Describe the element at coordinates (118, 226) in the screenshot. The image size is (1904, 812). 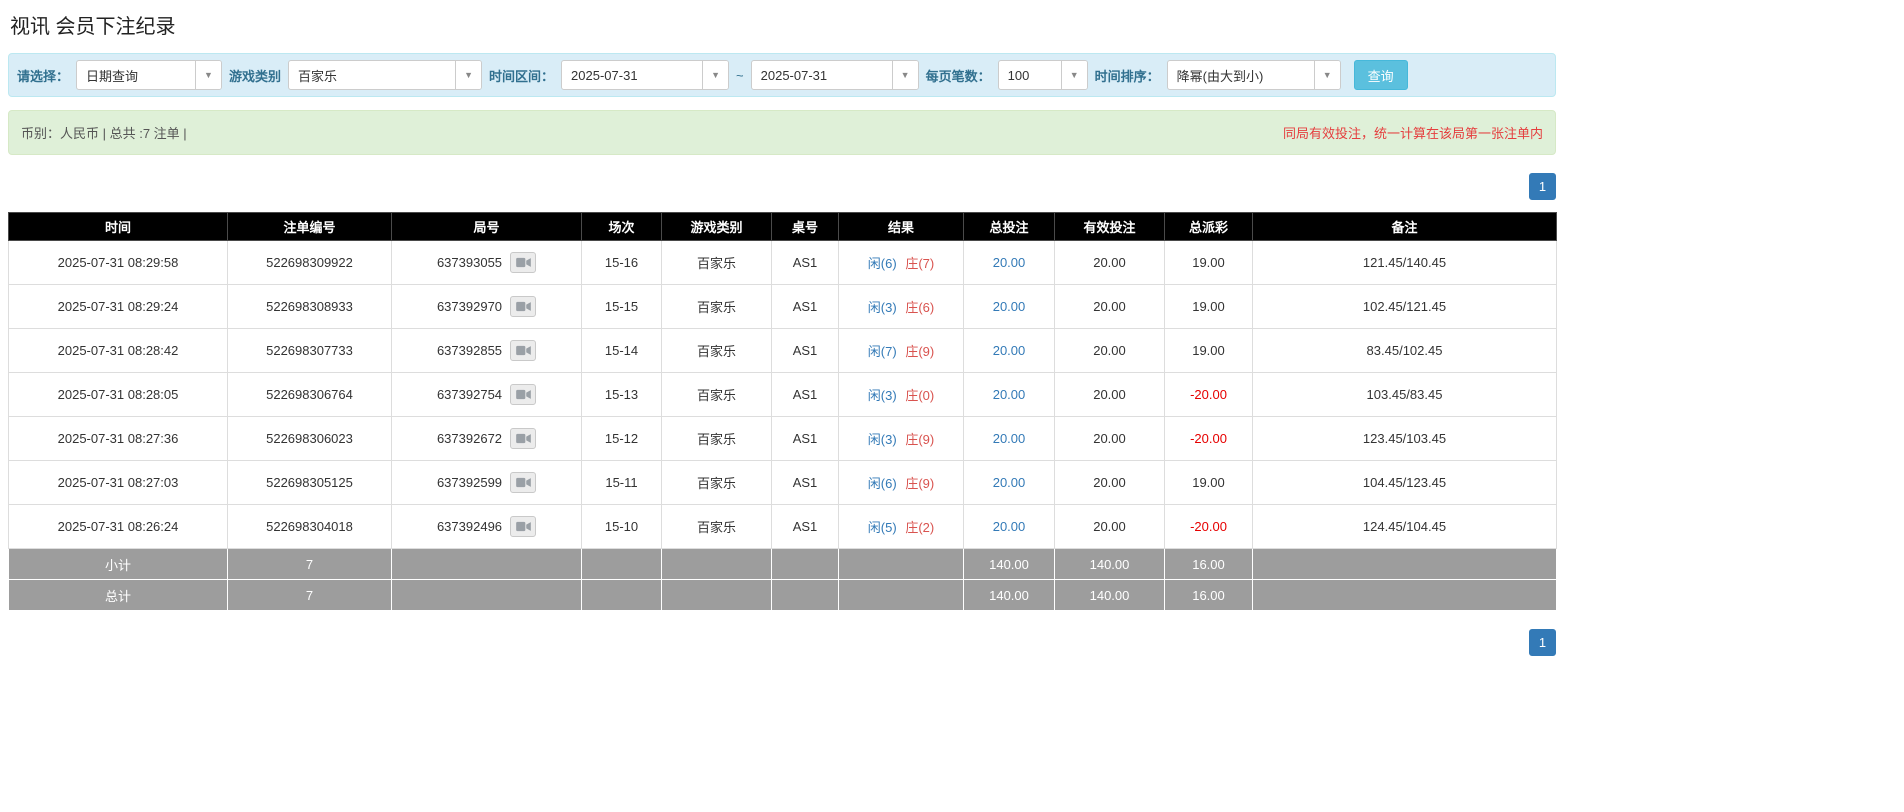
I see `col-time: 时间` at that location.